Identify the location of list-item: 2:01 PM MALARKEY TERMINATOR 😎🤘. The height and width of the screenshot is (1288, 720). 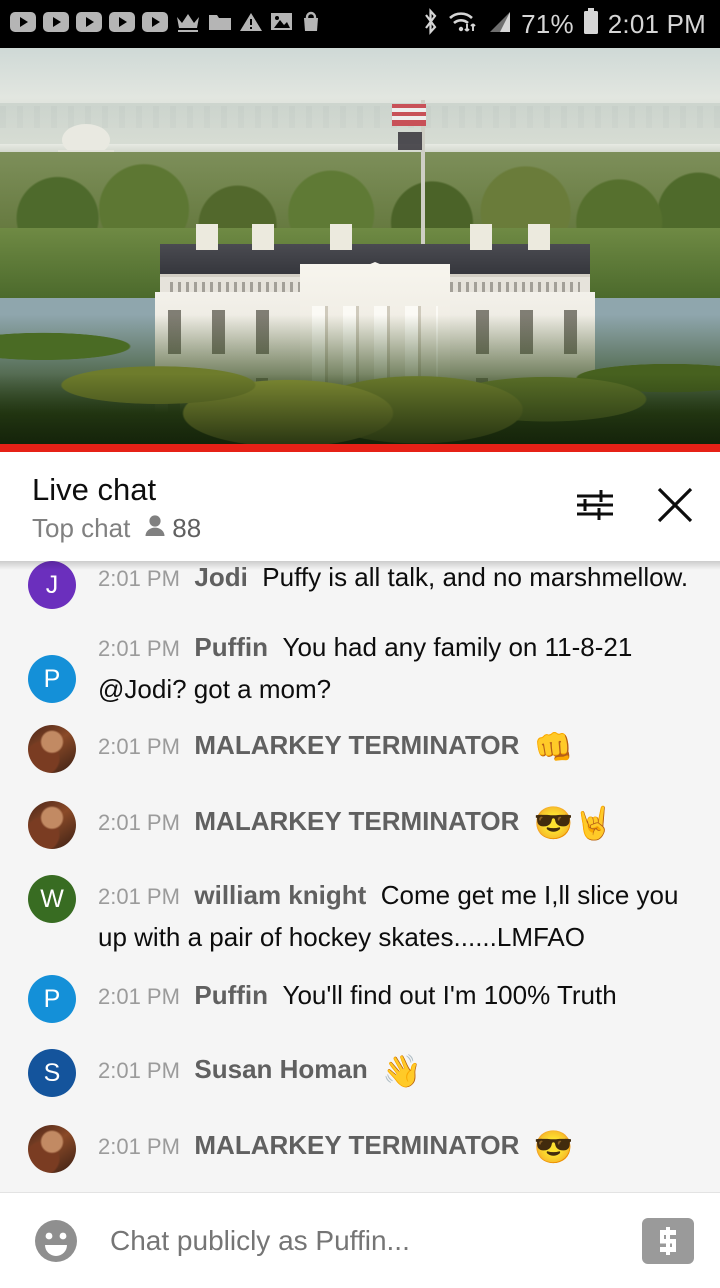
(360, 825).